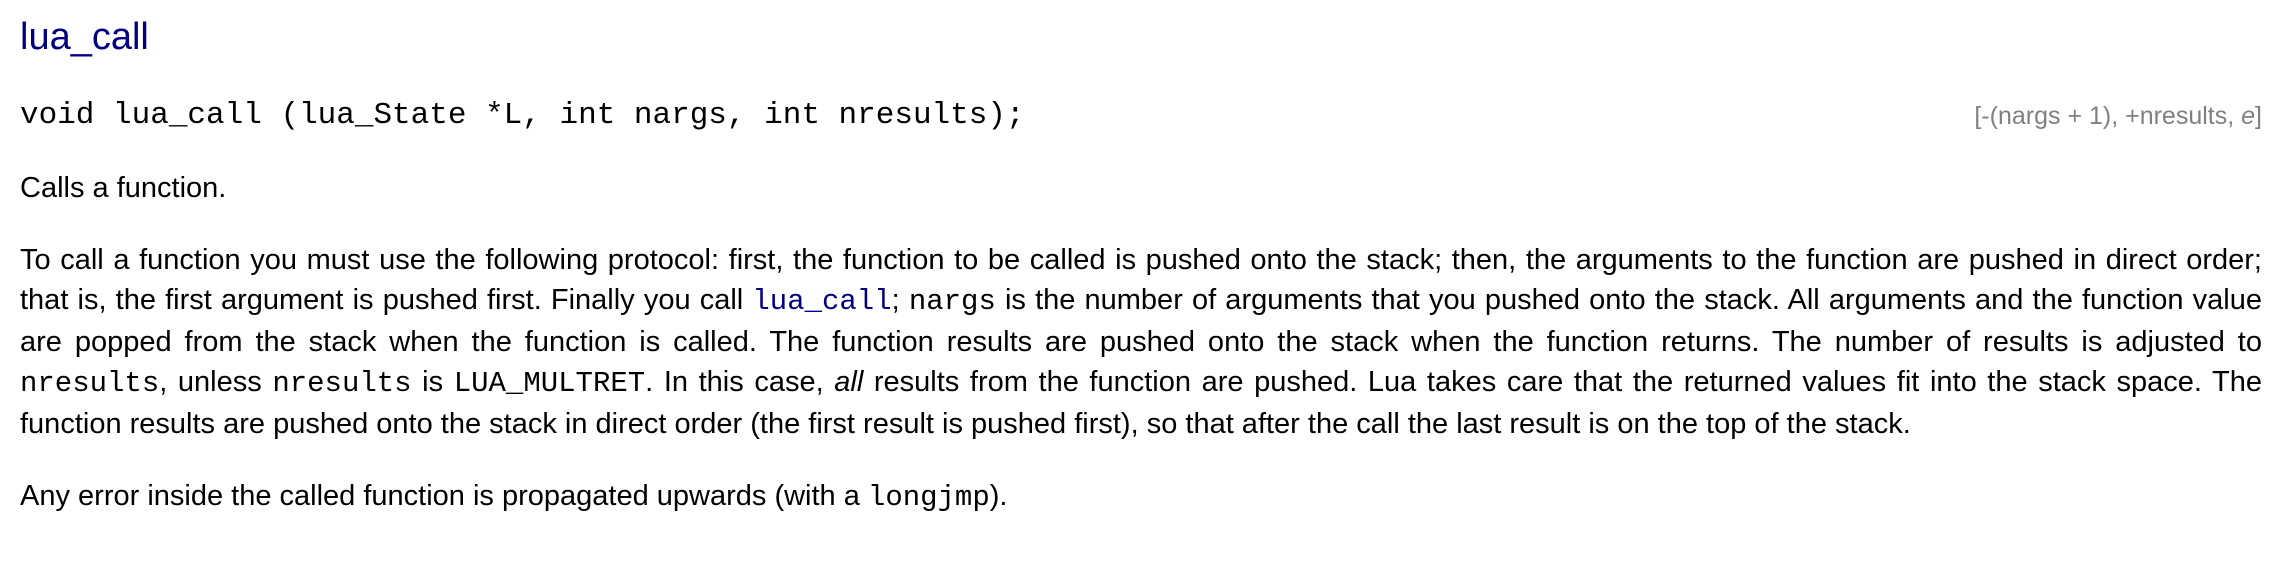 The height and width of the screenshot is (564, 2282). What do you see at coordinates (2258, 116) in the screenshot?
I see `stack-indicator-suffix: ]` at bounding box center [2258, 116].